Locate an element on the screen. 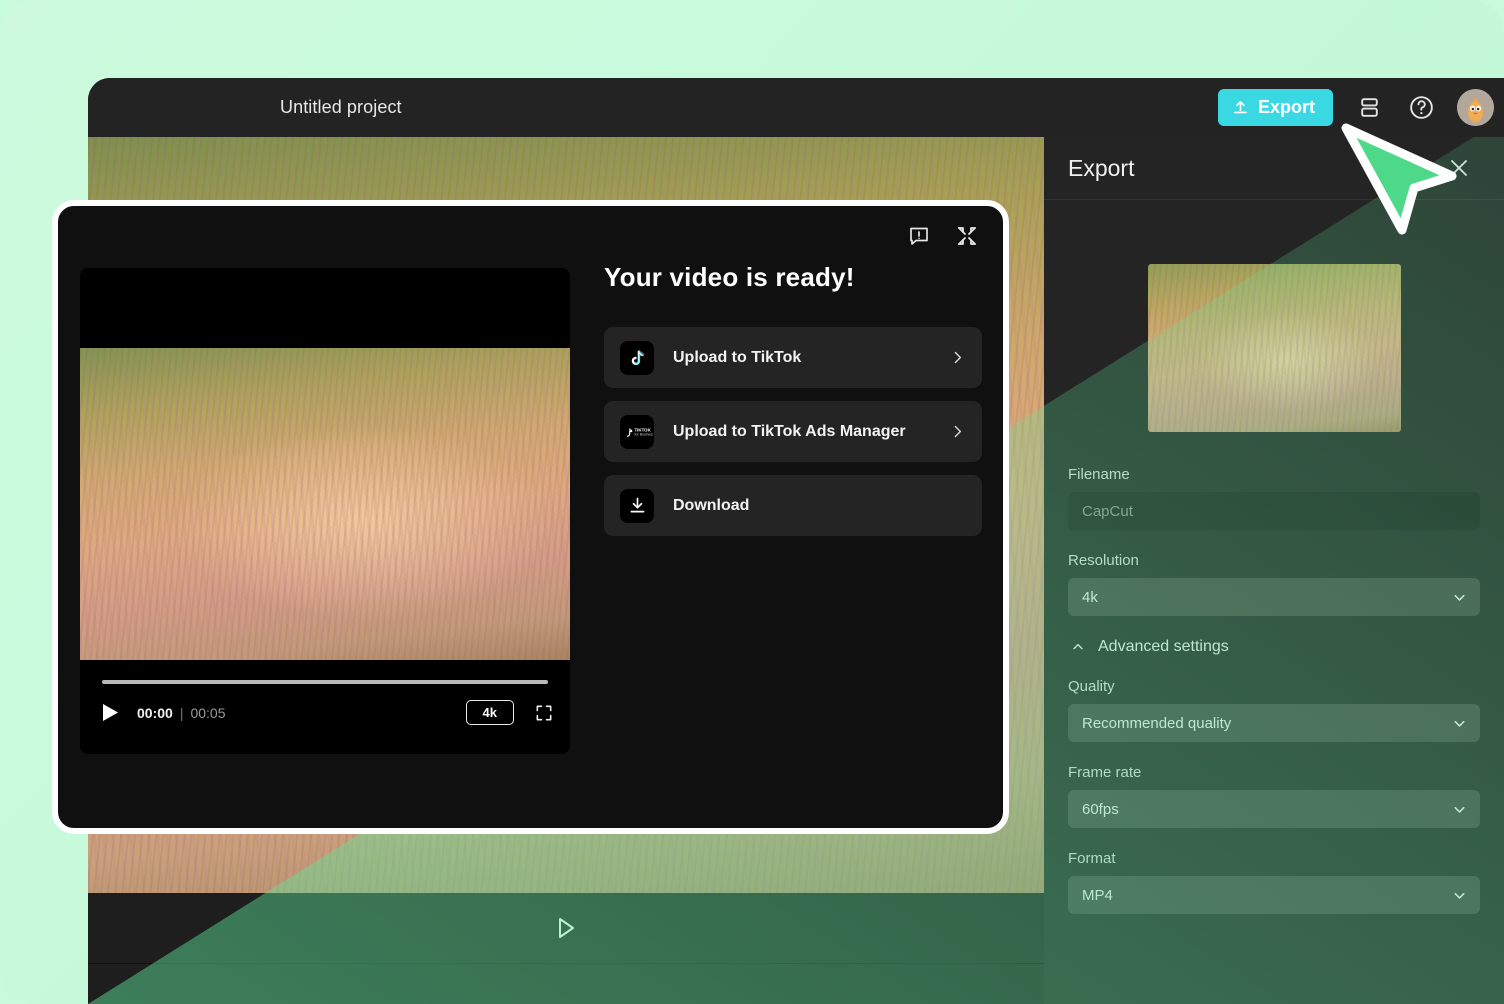 The width and height of the screenshot is (1504, 1004). resolution-value: 4k is located at coordinates (1090, 597).